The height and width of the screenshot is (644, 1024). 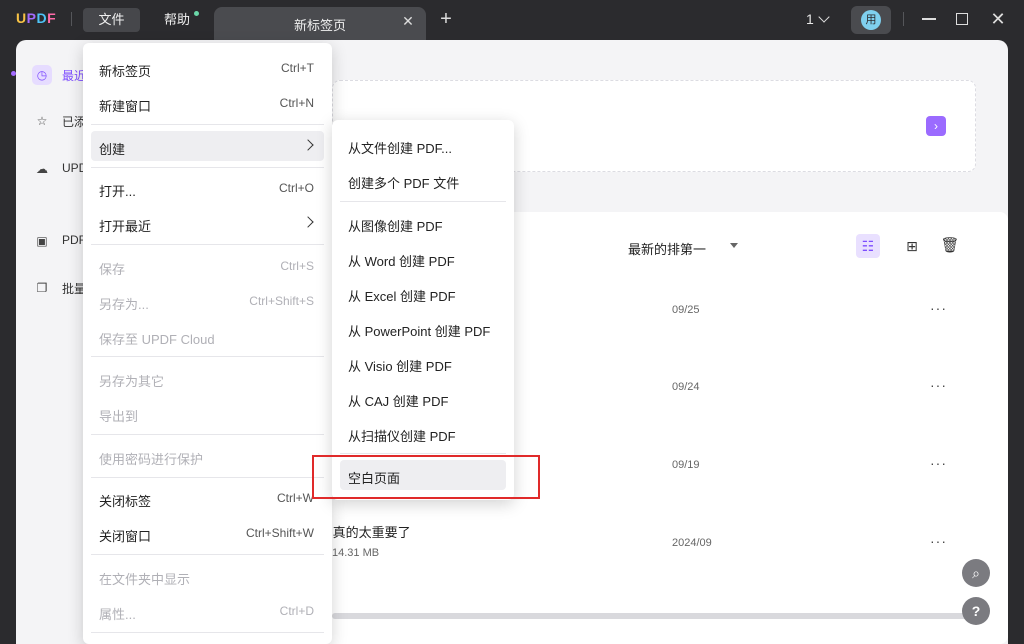 What do you see at coordinates (207, 378) in the screenshot?
I see `menu-item-save-as-other: 另存为其它` at bounding box center [207, 378].